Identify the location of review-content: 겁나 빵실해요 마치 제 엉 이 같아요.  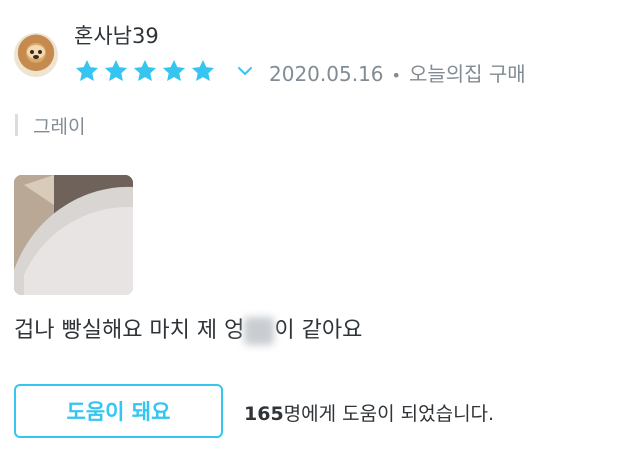
(188, 328).